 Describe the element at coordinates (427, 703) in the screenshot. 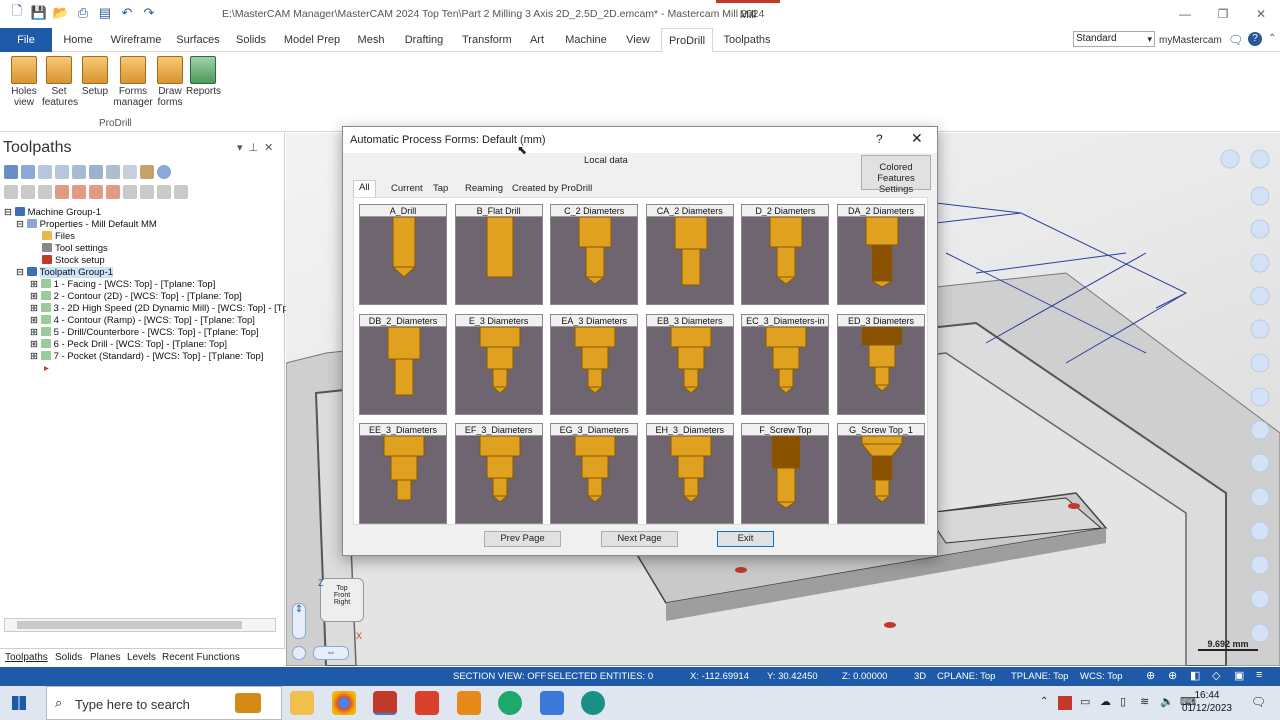

I see `office-icon` at that location.